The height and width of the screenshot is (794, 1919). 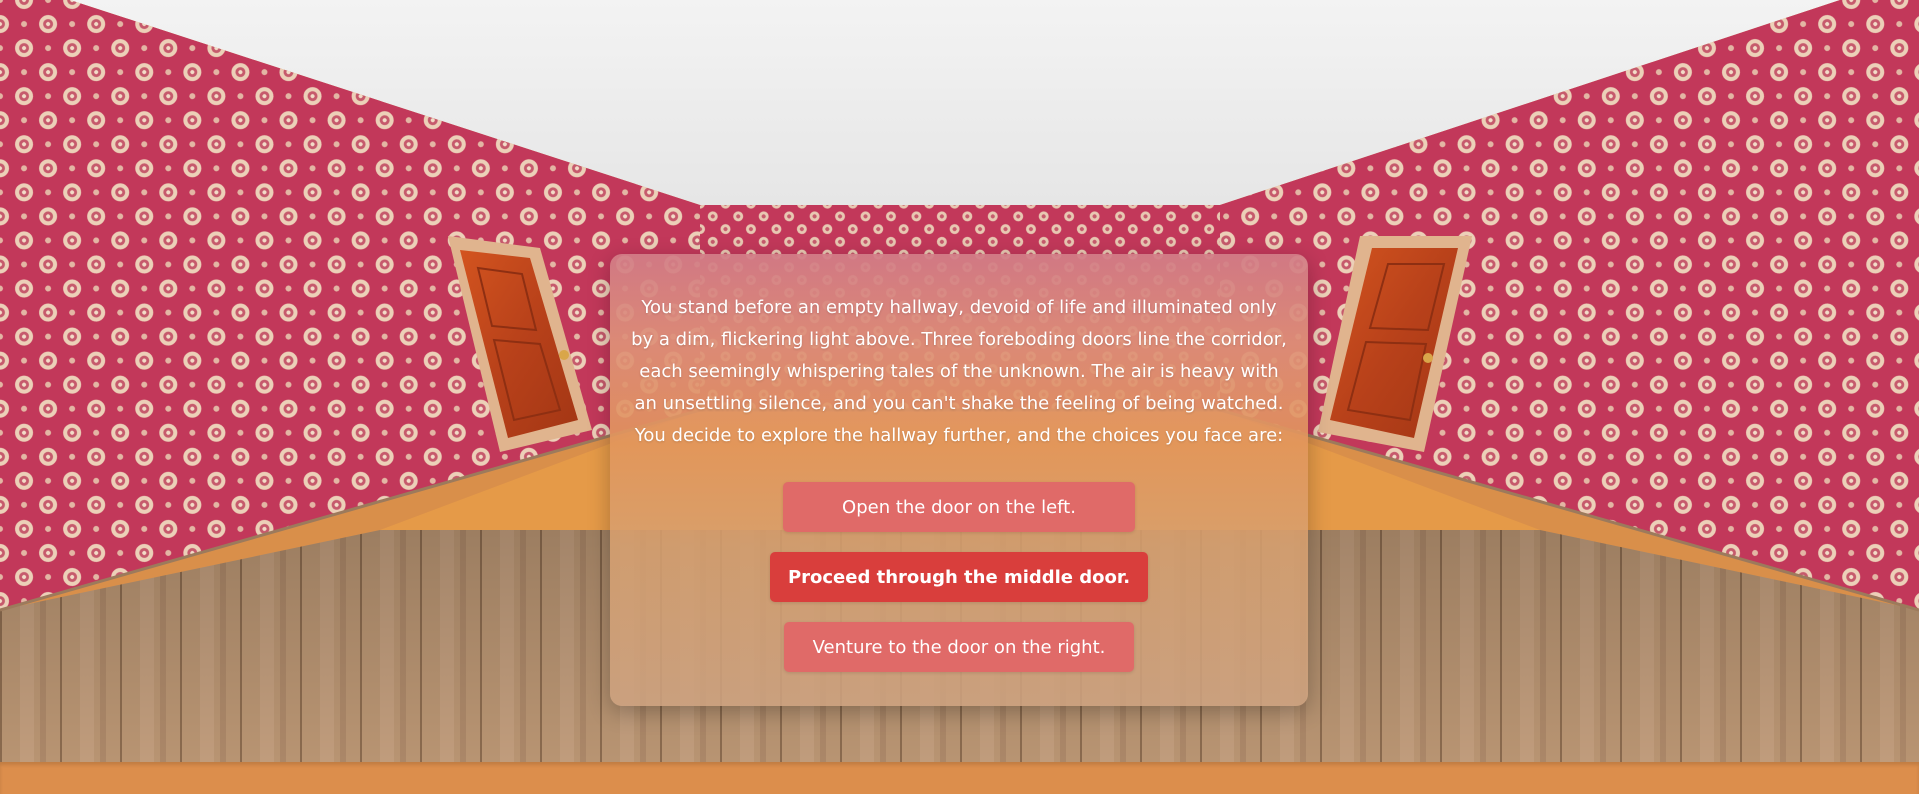 I want to click on choice-right-door-button: Venture to the door on the right., so click(x=959, y=647).